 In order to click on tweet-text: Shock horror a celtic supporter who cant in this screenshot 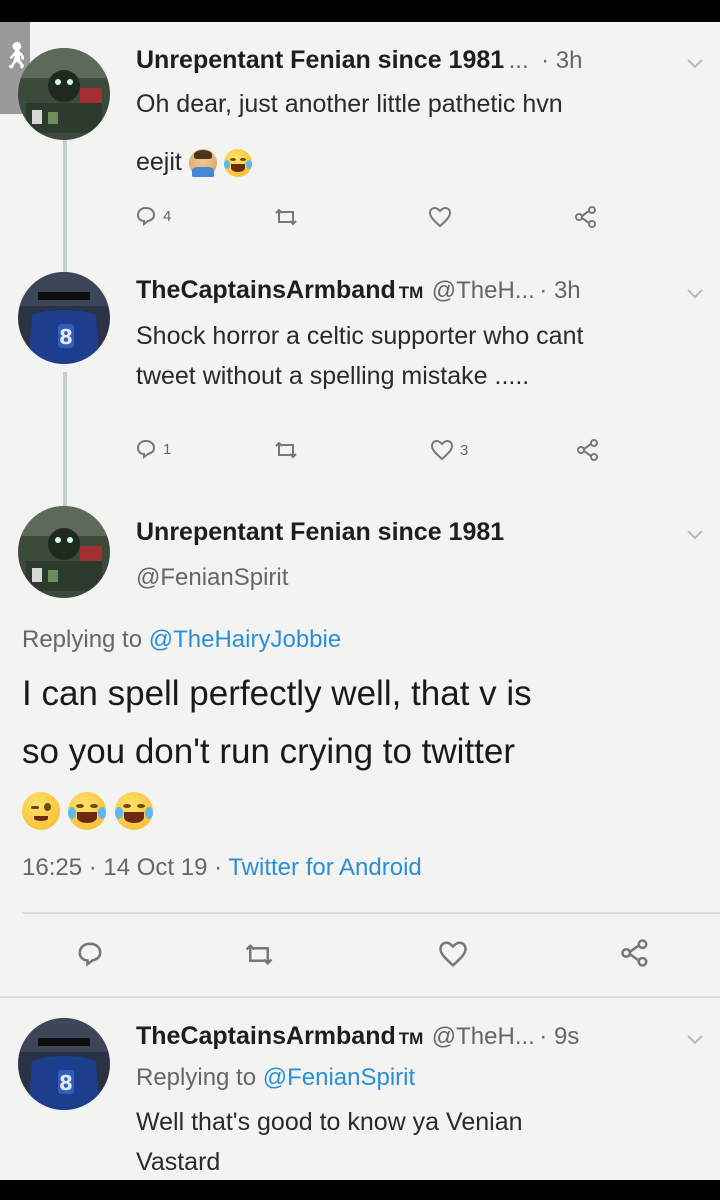, I will do `click(360, 336)`.